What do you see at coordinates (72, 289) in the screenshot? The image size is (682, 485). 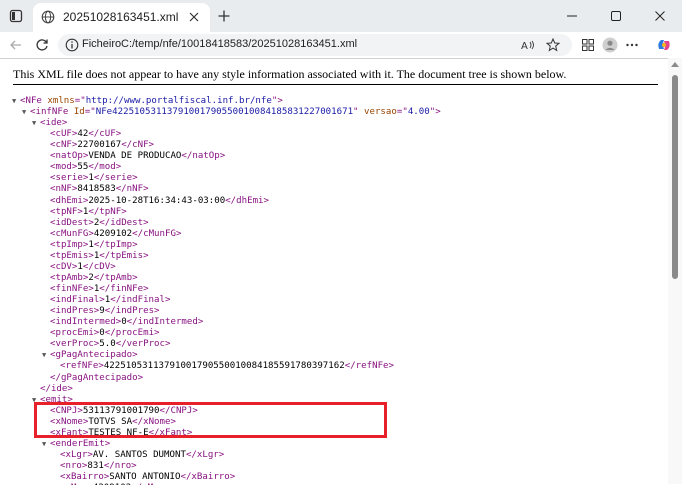 I see `xml-tag: <finNFe>` at bounding box center [72, 289].